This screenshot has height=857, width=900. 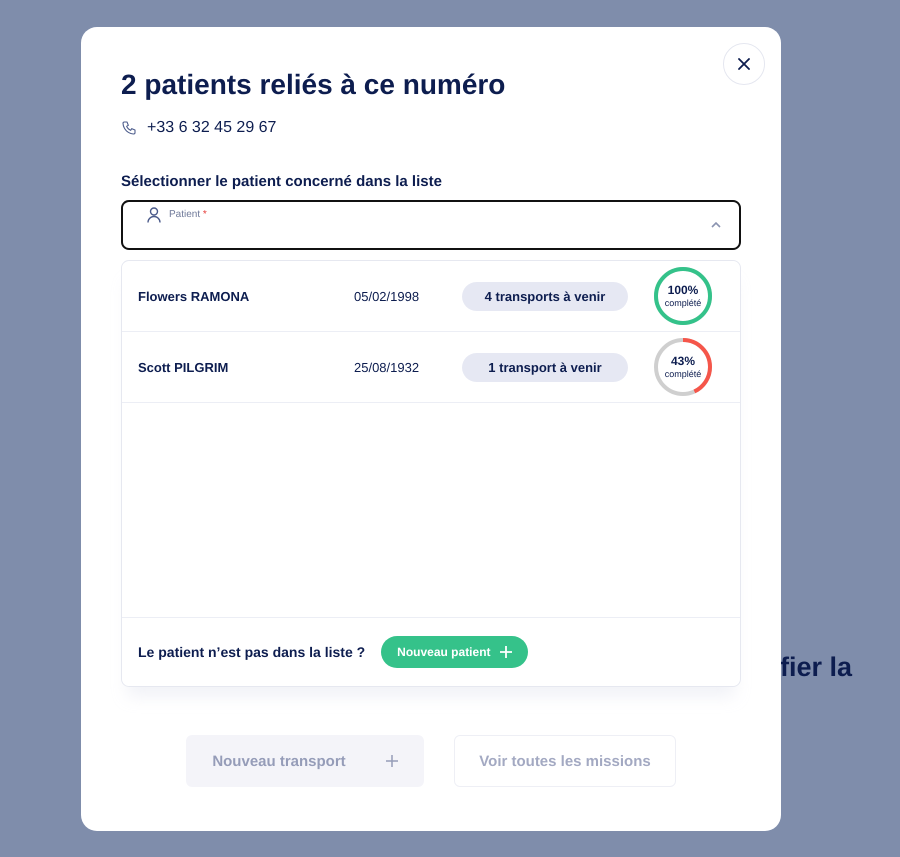 What do you see at coordinates (431, 296) in the screenshot?
I see `patient-row: Flowers RAMONA 05/02/1998 4 transports à venir 100% complété` at bounding box center [431, 296].